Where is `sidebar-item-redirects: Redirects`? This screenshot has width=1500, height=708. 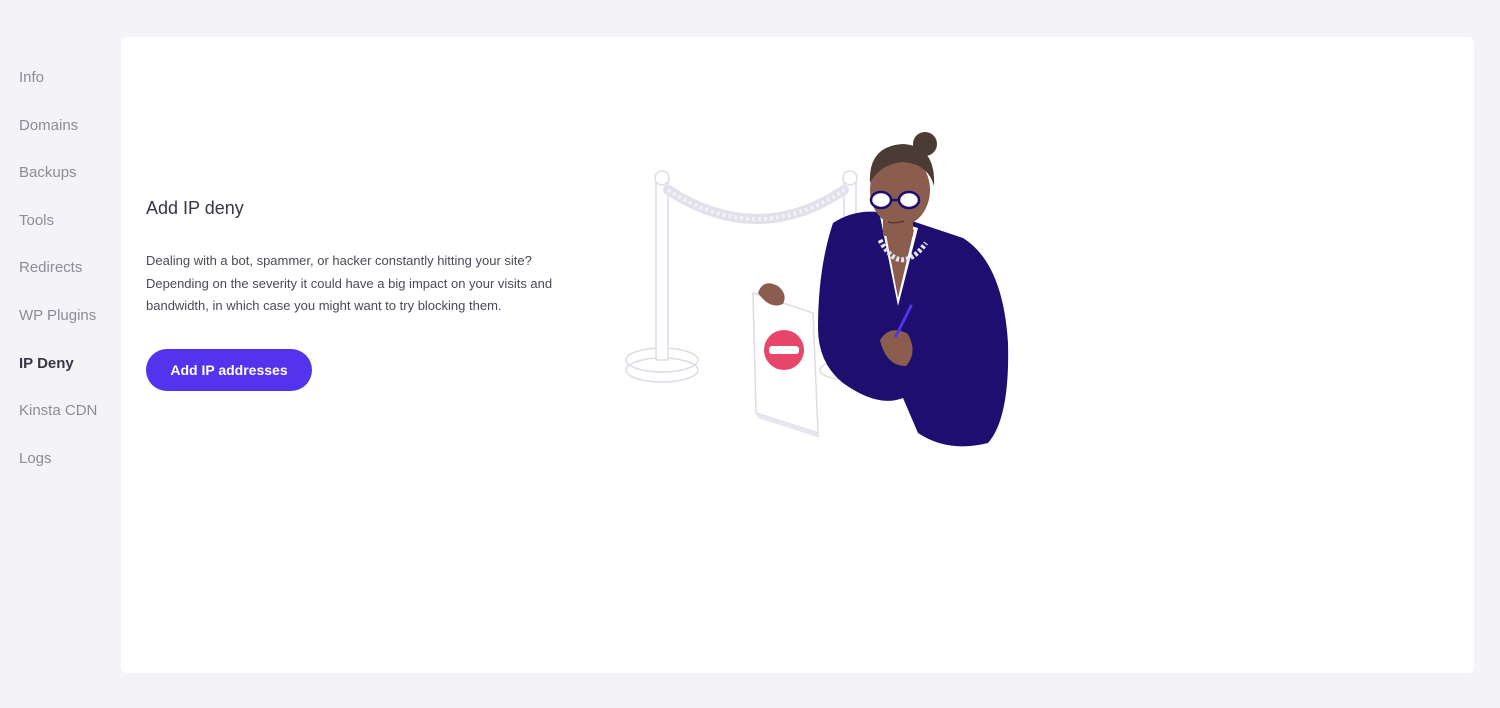
sidebar-item-redirects: Redirects is located at coordinates (50, 267).